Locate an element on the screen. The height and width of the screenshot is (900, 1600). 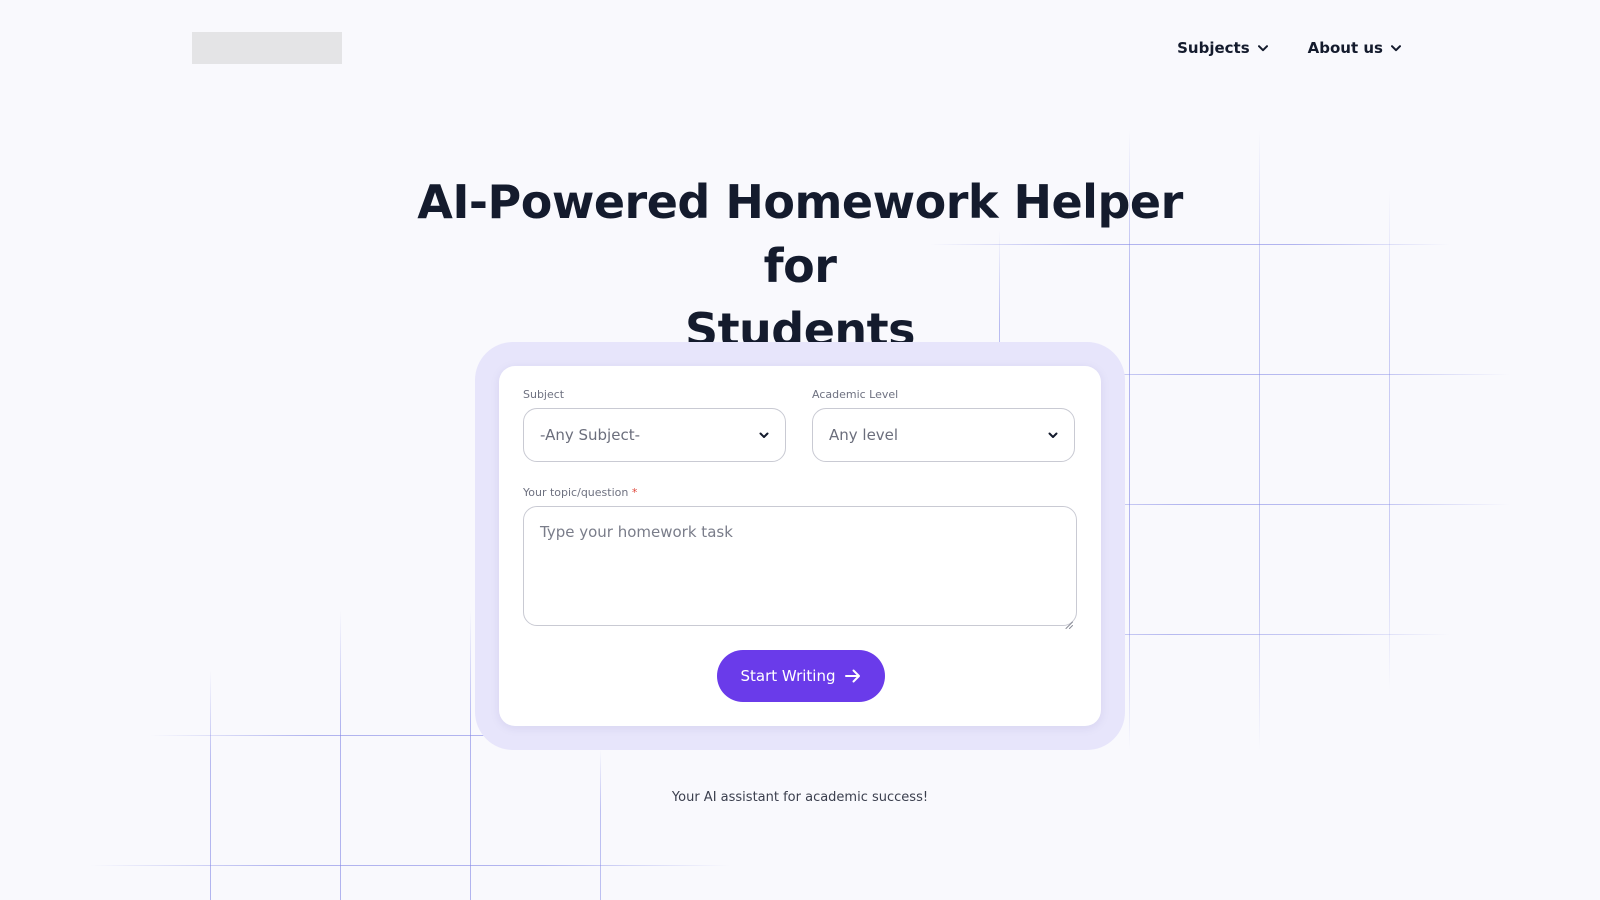
start-writing-button: Start Writing is located at coordinates (801, 676).